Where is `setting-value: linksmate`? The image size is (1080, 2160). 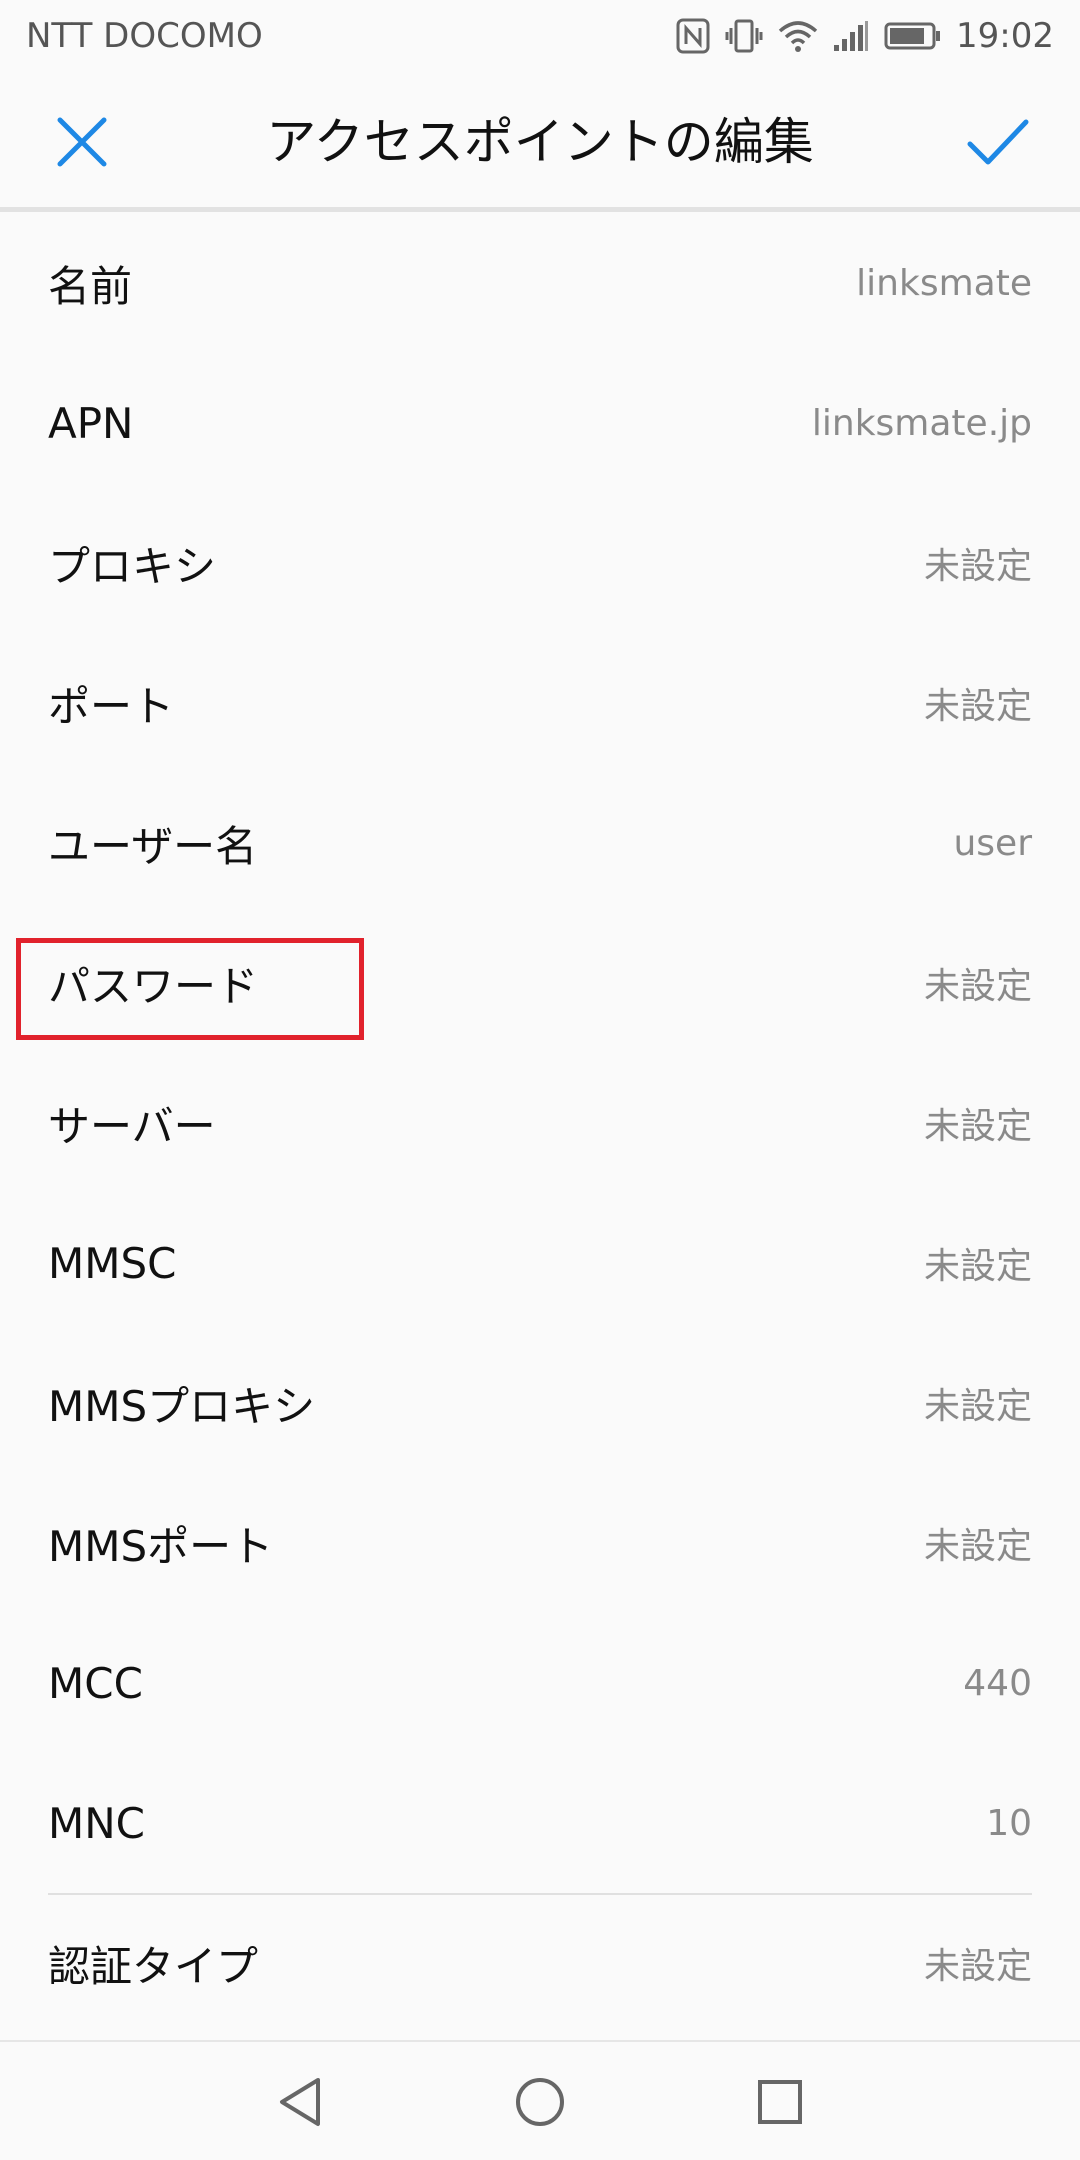
setting-value: linksmate is located at coordinates (944, 283).